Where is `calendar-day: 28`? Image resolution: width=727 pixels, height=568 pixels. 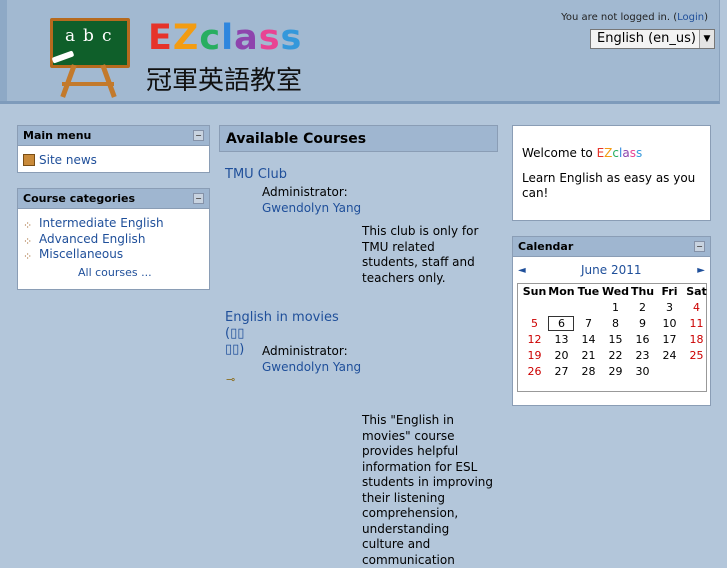
calendar-day: 28 is located at coordinates (588, 371).